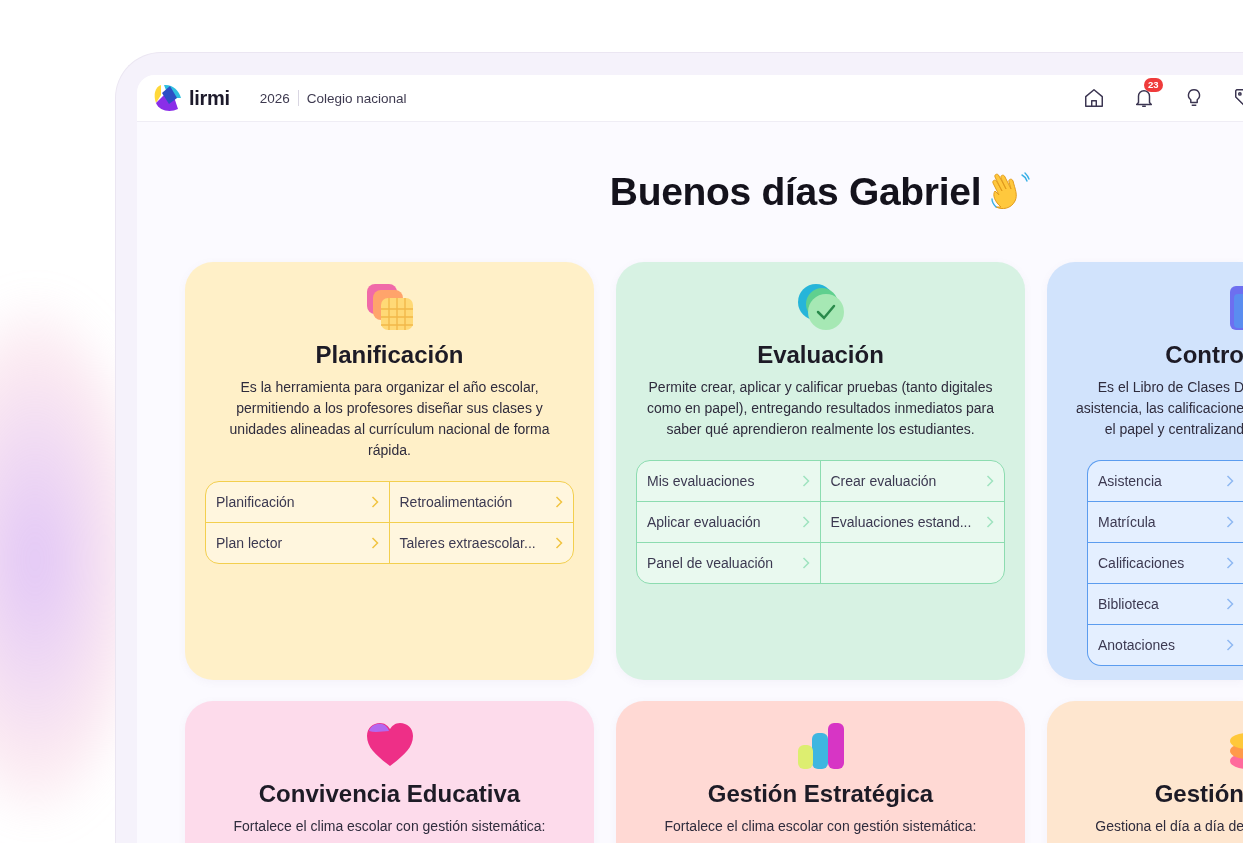 The image size is (1243, 843). I want to click on module-link: Calificaciones, so click(1165, 562).